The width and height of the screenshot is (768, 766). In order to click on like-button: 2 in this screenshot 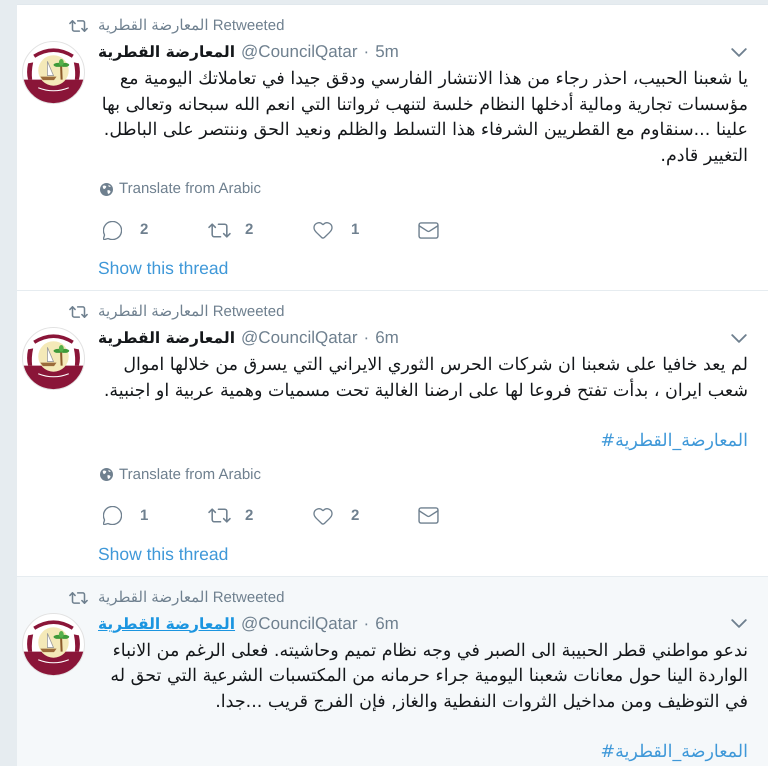, I will do `click(336, 516)`.